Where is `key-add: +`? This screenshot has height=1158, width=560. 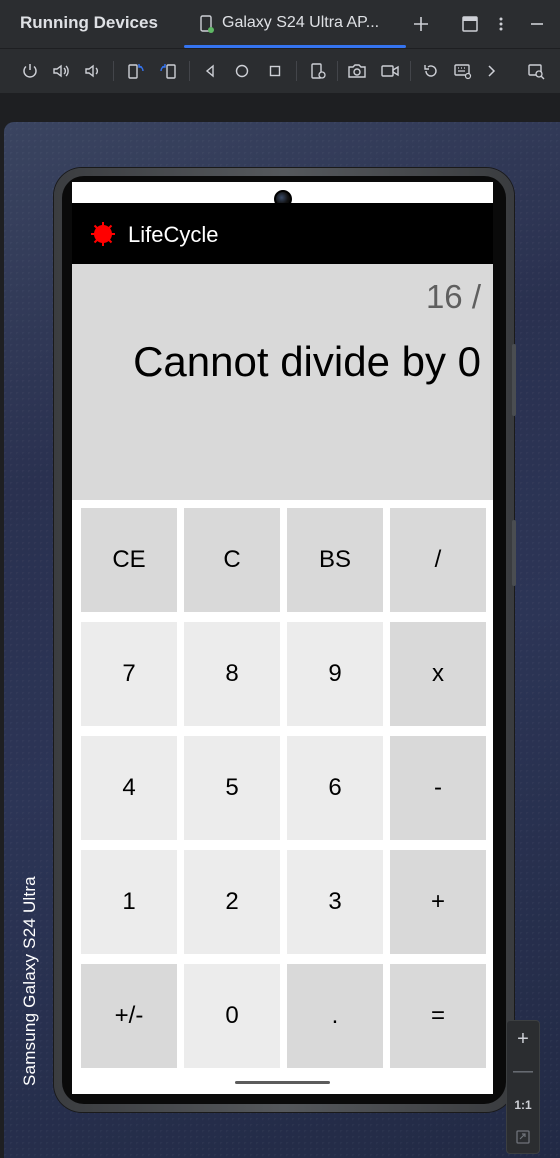
key-add: + is located at coordinates (438, 902).